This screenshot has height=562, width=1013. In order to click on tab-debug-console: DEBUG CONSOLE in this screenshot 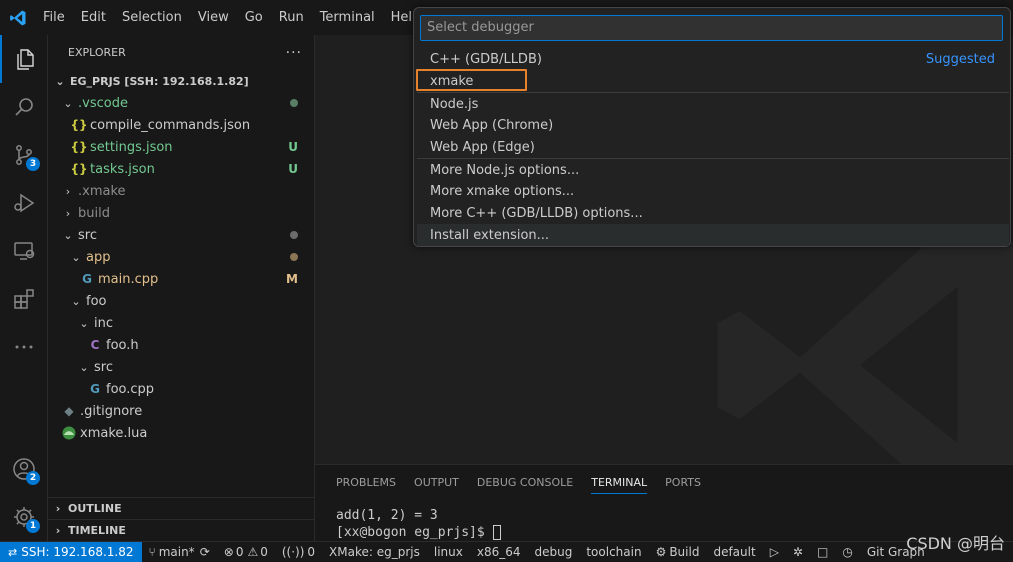, I will do `click(525, 482)`.